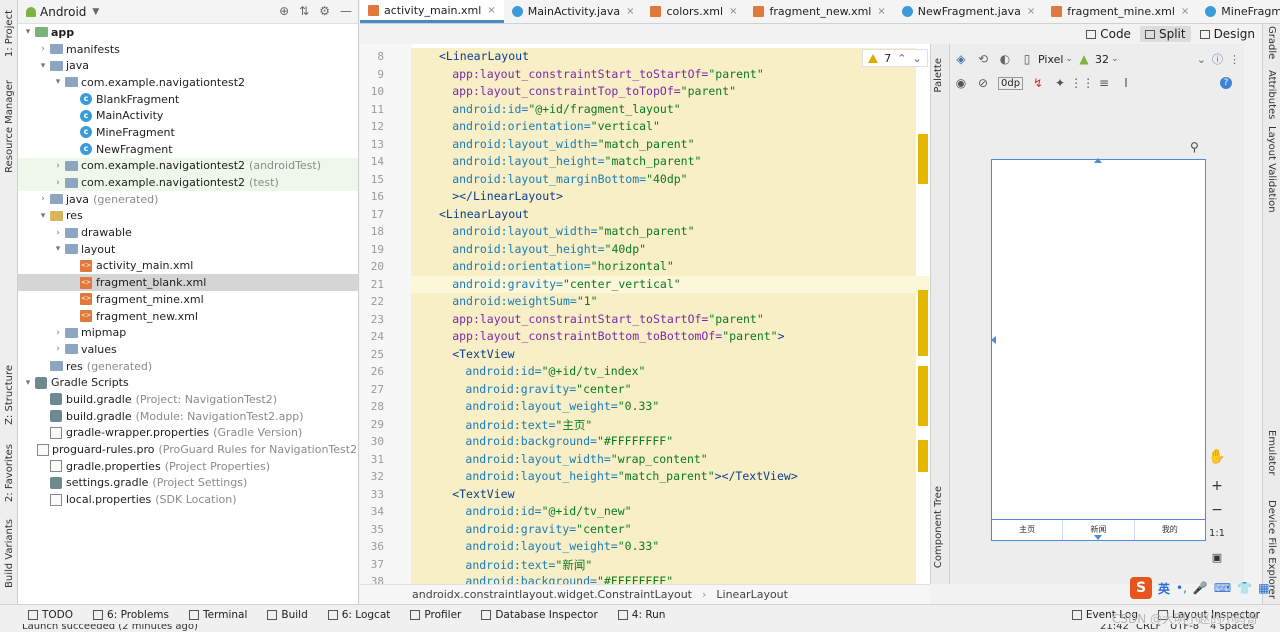 This screenshot has width=1280, height=632. What do you see at coordinates (1244, 588) in the screenshot?
I see `skin-icon: 👕` at bounding box center [1244, 588].